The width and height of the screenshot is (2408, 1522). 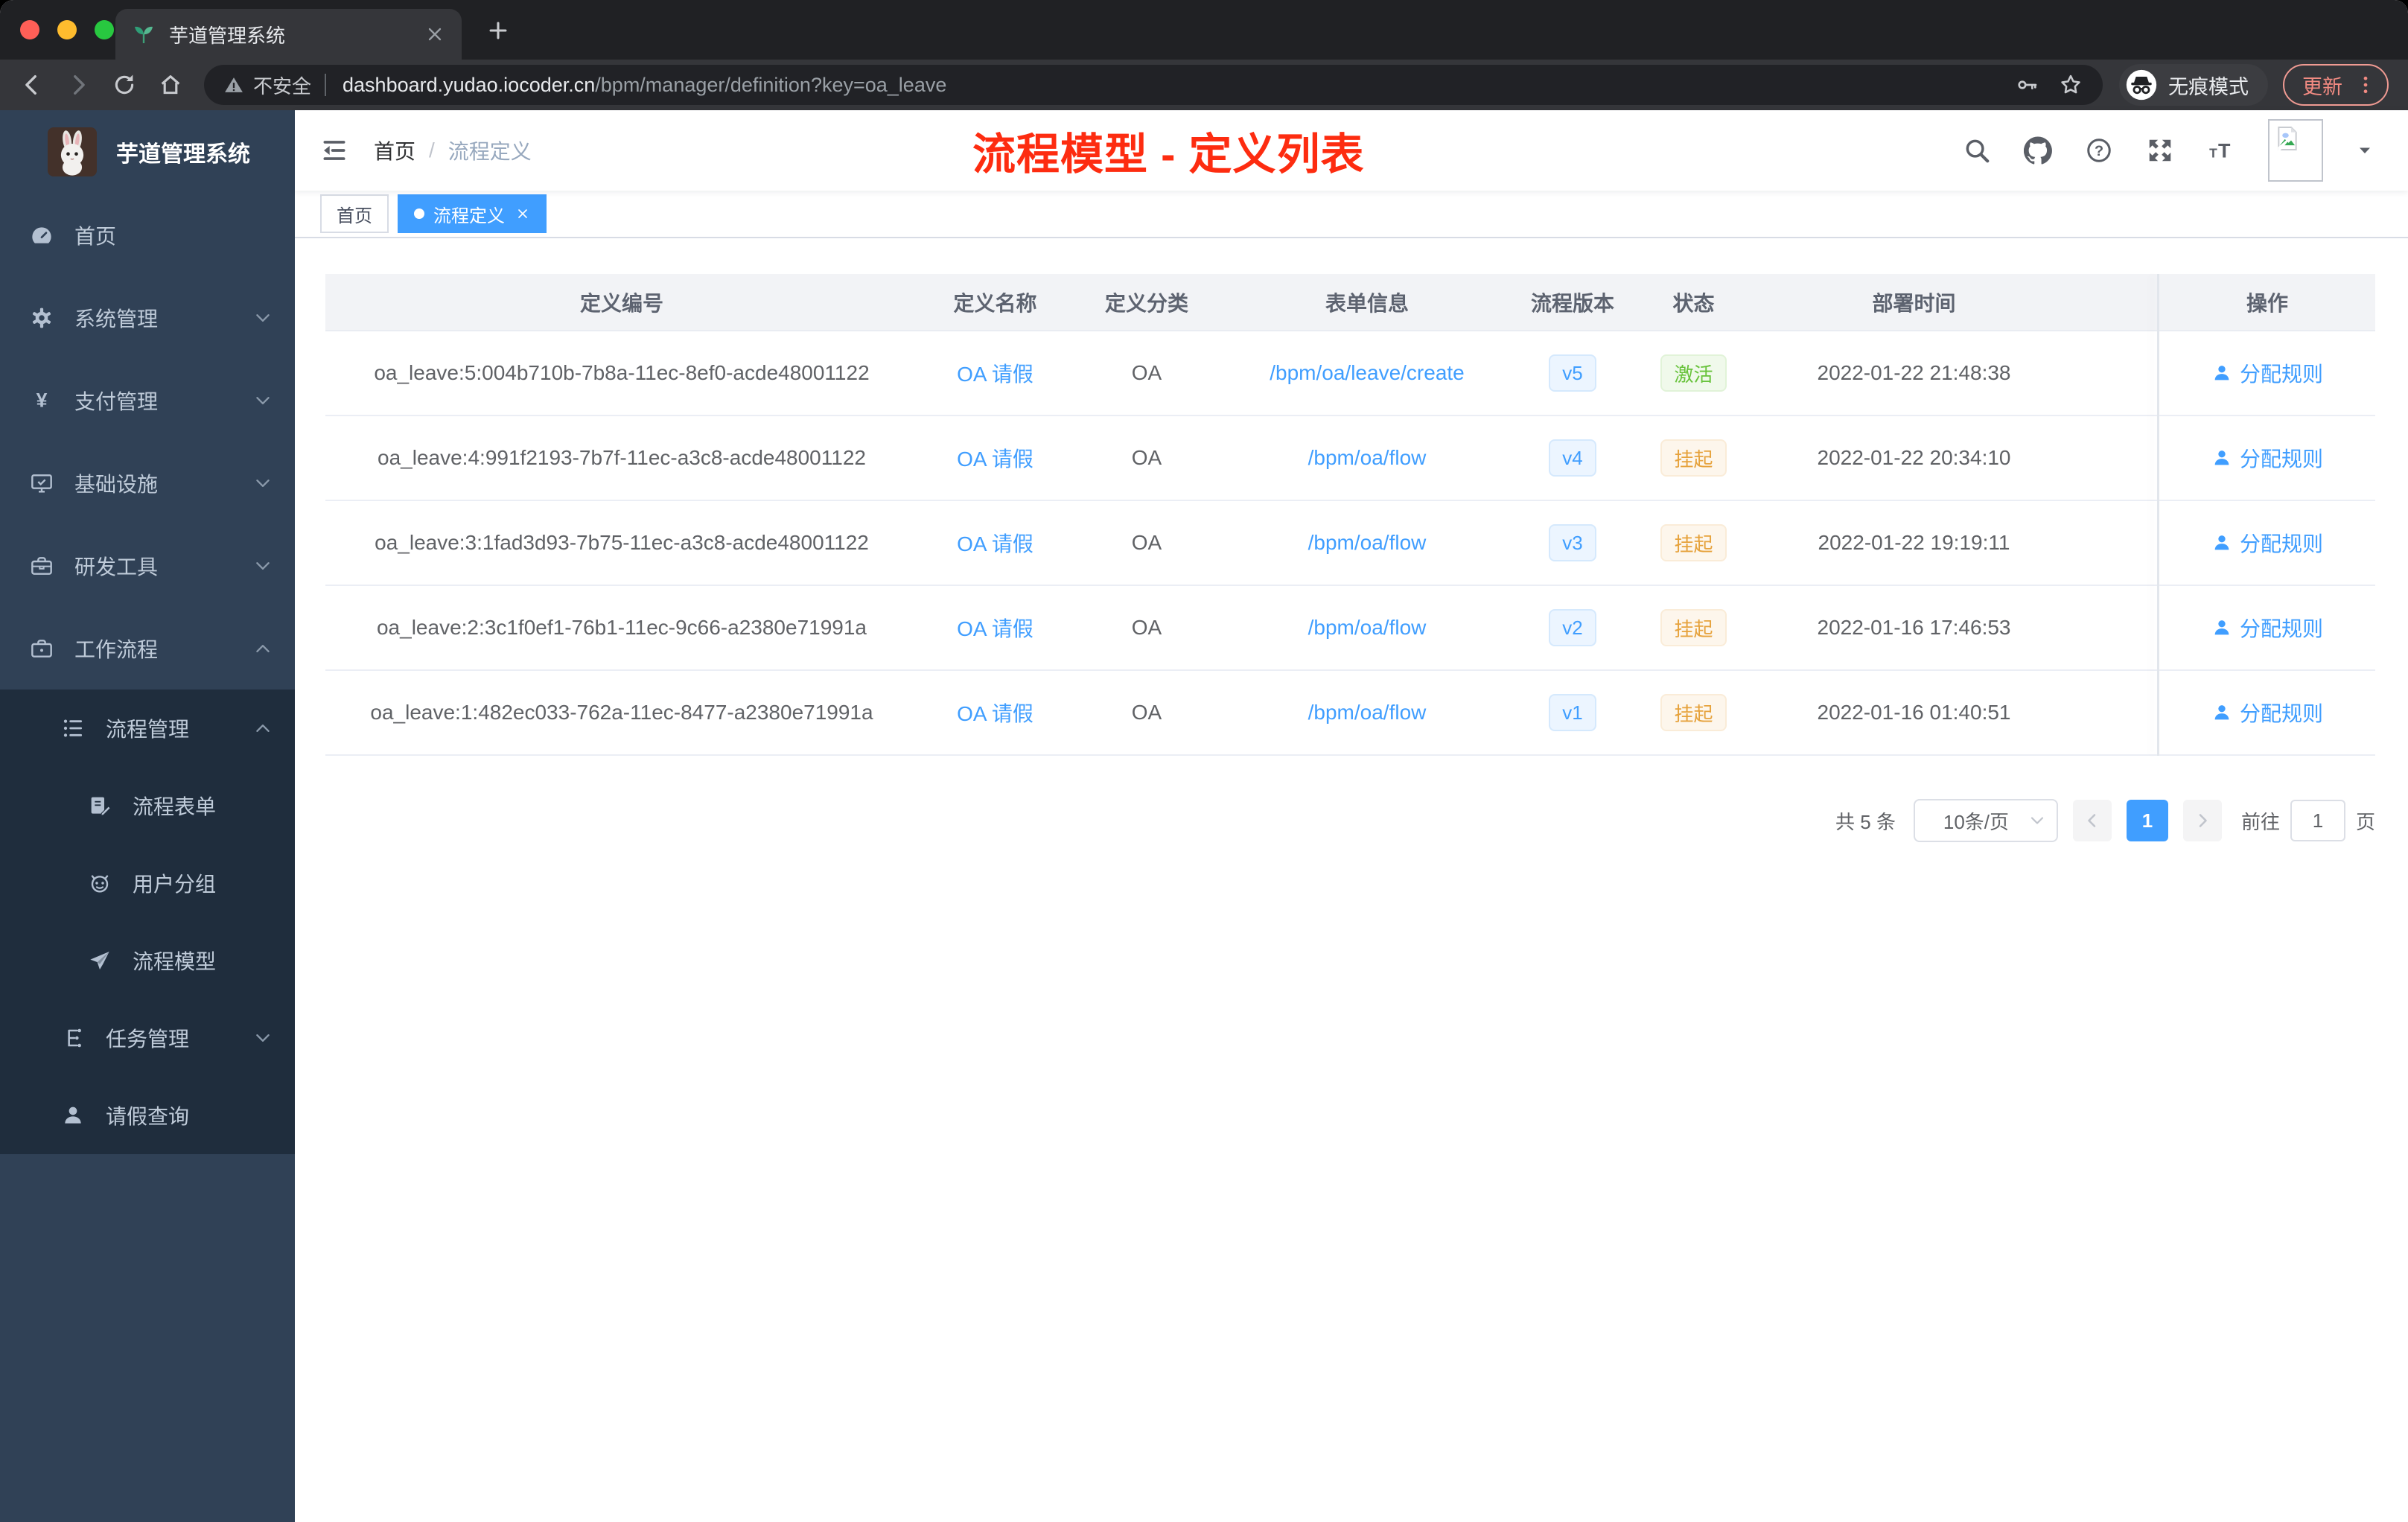 What do you see at coordinates (522, 214) in the screenshot?
I see `tag-close-icon` at bounding box center [522, 214].